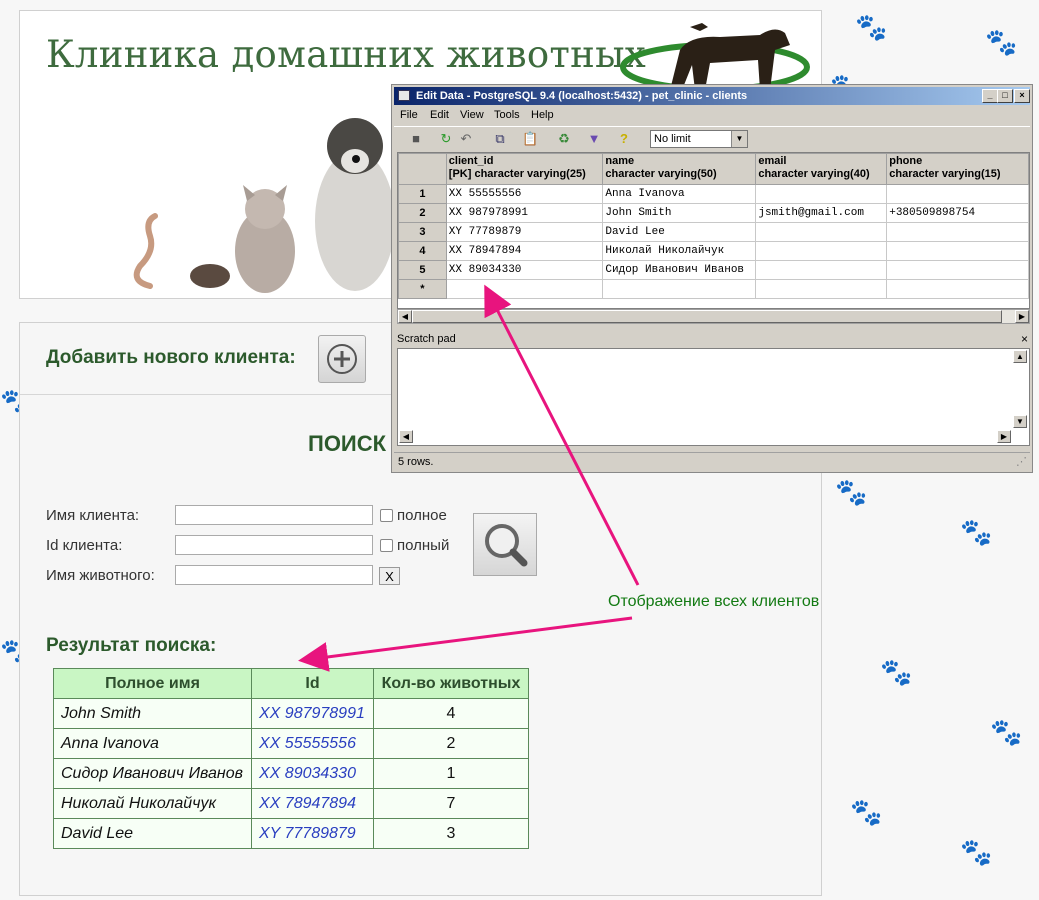 This screenshot has width=1039, height=900. Describe the element at coordinates (707, 316) in the screenshot. I see `scrollbar-thumb` at that location.